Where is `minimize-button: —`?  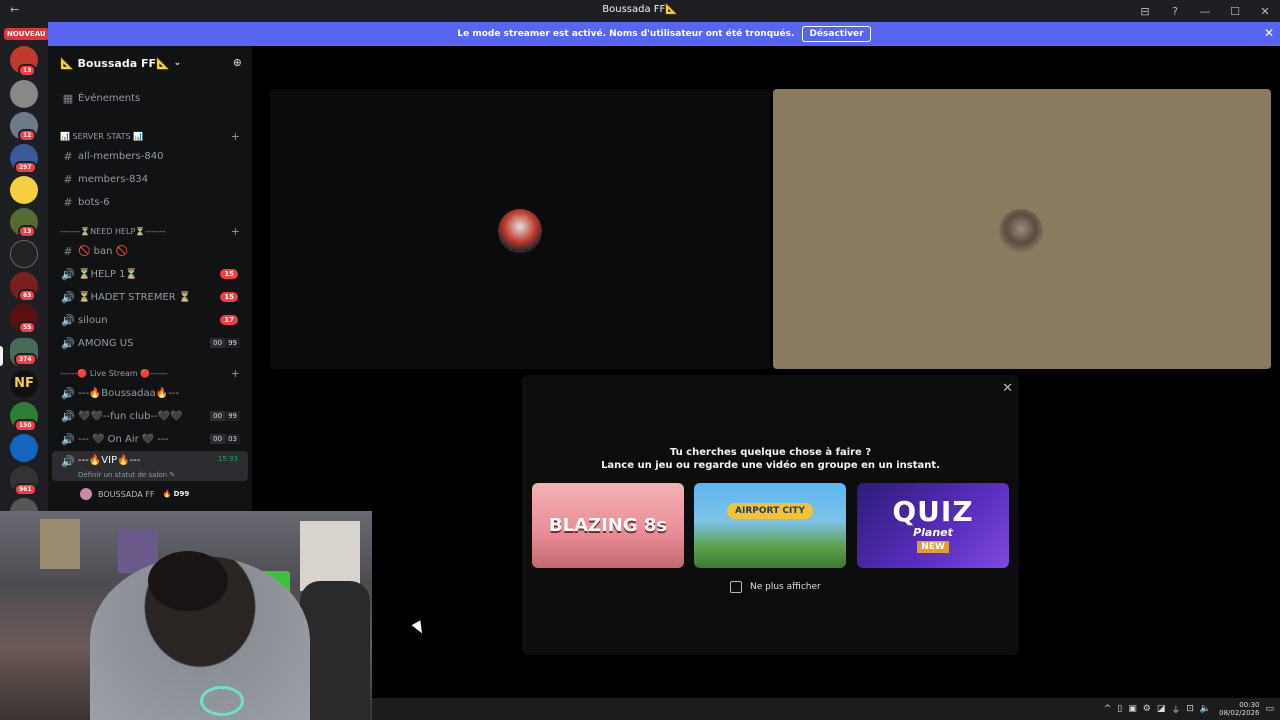
minimize-button: — is located at coordinates (1205, 11).